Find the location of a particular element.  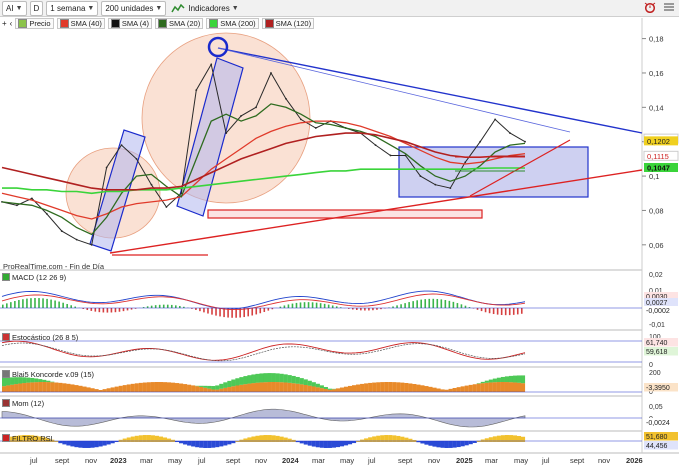

x-axis-label: 2024 is located at coordinates (290, 460).